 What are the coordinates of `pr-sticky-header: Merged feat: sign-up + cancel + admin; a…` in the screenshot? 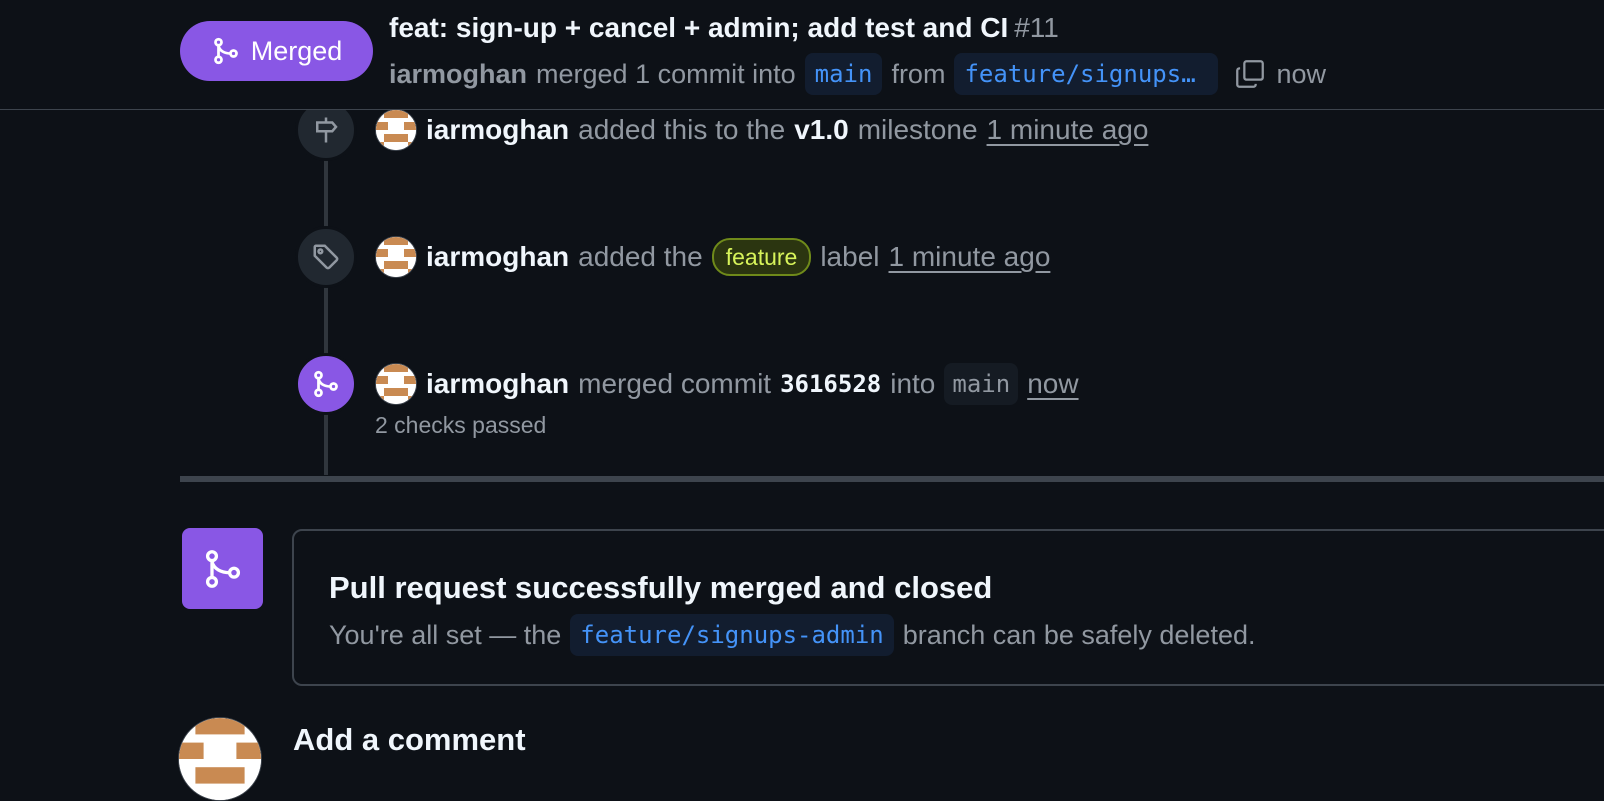 It's located at (802, 55).